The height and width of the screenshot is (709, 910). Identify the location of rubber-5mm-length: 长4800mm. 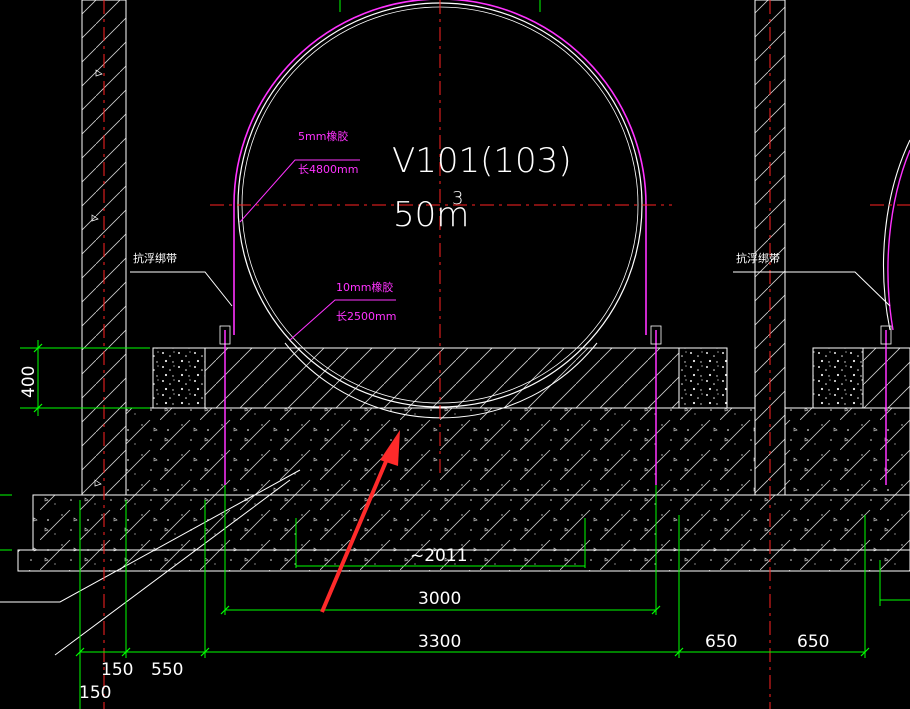
(328, 169).